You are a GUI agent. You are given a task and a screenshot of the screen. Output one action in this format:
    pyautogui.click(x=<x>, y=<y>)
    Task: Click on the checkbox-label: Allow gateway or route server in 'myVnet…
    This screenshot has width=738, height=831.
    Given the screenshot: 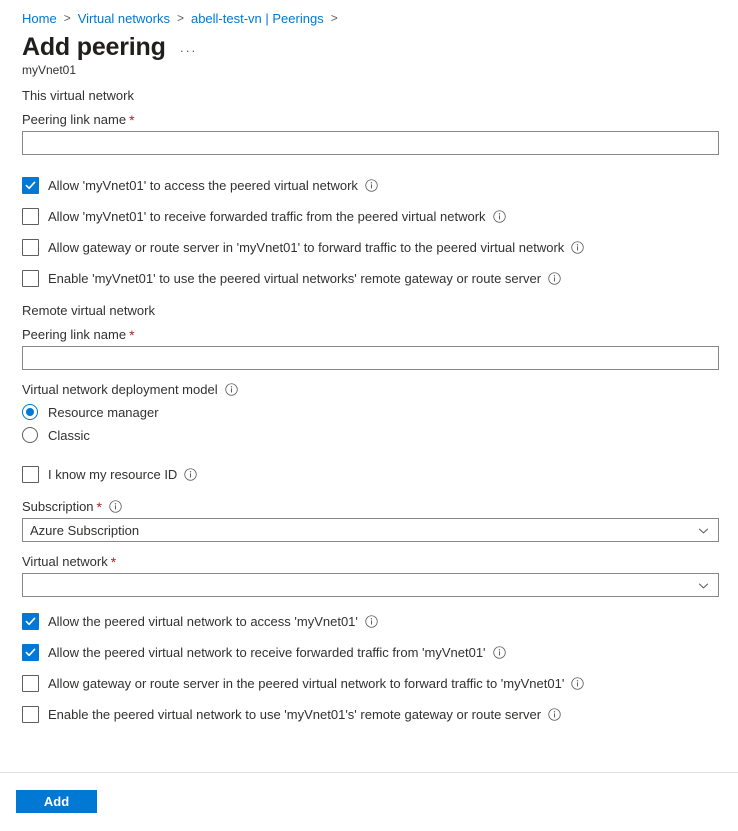 What is the action you would take?
    pyautogui.click(x=306, y=247)
    